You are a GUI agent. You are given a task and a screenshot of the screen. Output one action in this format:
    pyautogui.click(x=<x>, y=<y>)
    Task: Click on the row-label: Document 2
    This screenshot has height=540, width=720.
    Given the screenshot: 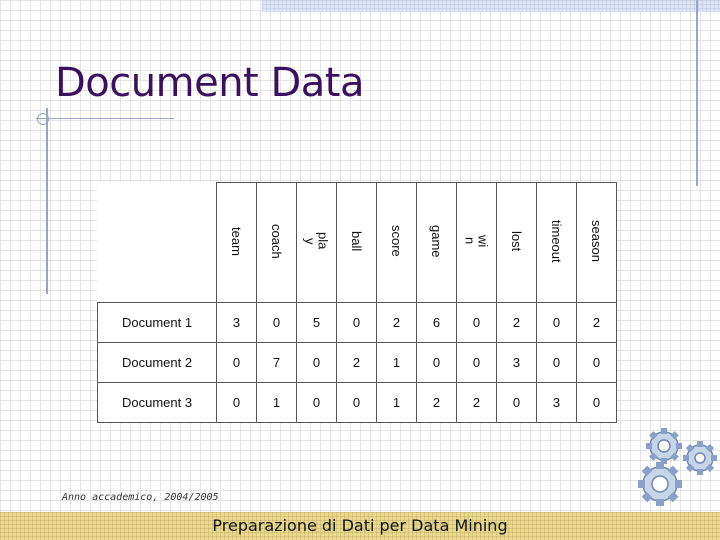 What is the action you would take?
    pyautogui.click(x=157, y=362)
    